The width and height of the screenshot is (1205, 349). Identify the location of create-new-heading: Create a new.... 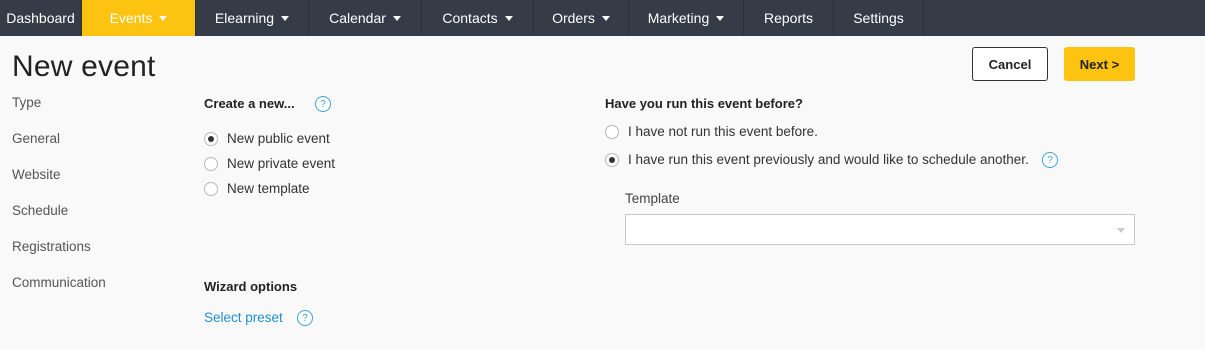
(249, 103).